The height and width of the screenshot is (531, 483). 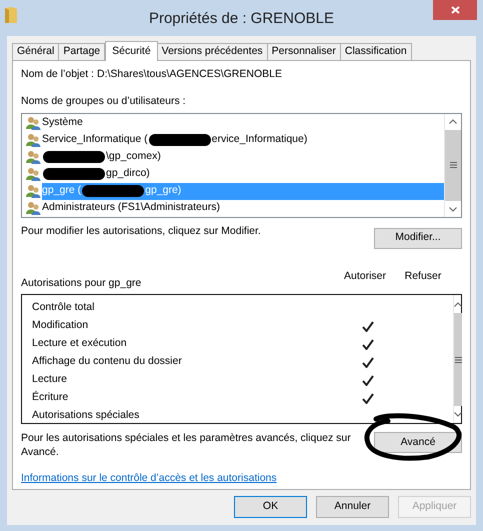 I want to click on advanced-button: Avancé, so click(x=418, y=443).